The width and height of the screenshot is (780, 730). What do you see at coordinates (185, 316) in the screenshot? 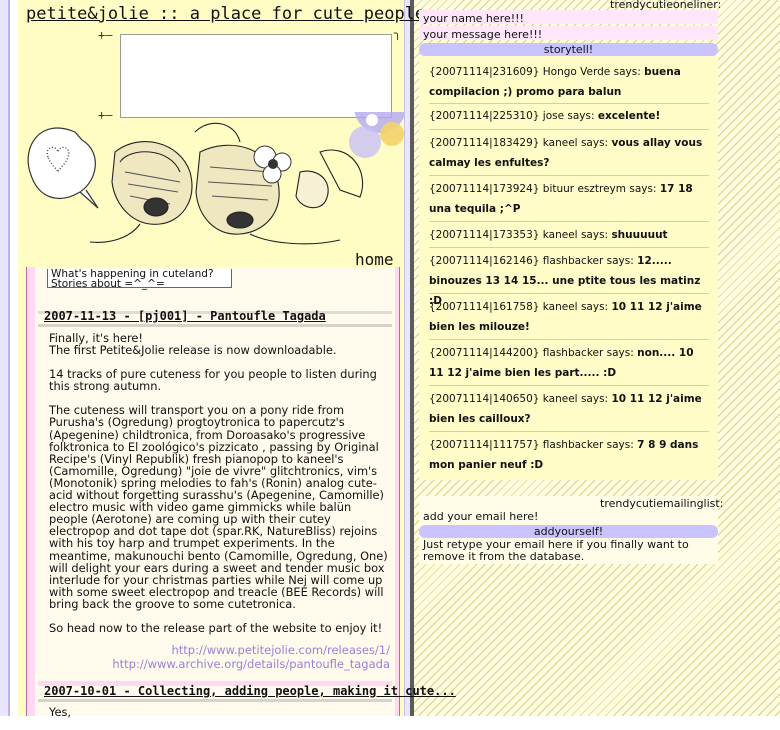
I see `post-title: 2007-11-13 - [pj001] - Pantoufle Tagada` at bounding box center [185, 316].